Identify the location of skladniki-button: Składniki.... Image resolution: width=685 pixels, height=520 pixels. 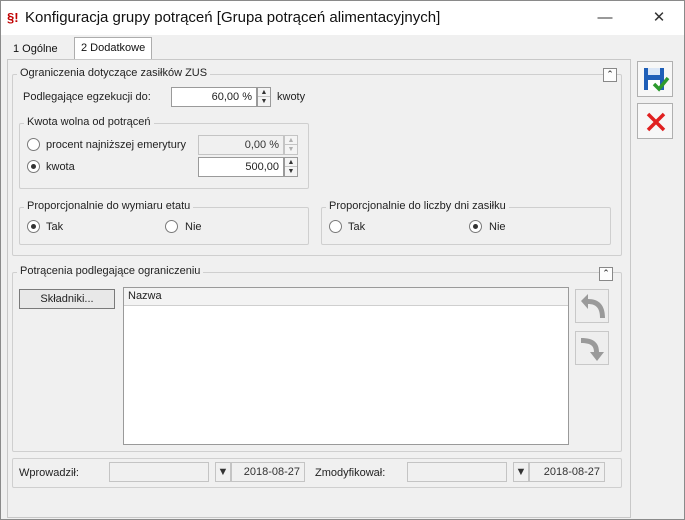
(67, 299).